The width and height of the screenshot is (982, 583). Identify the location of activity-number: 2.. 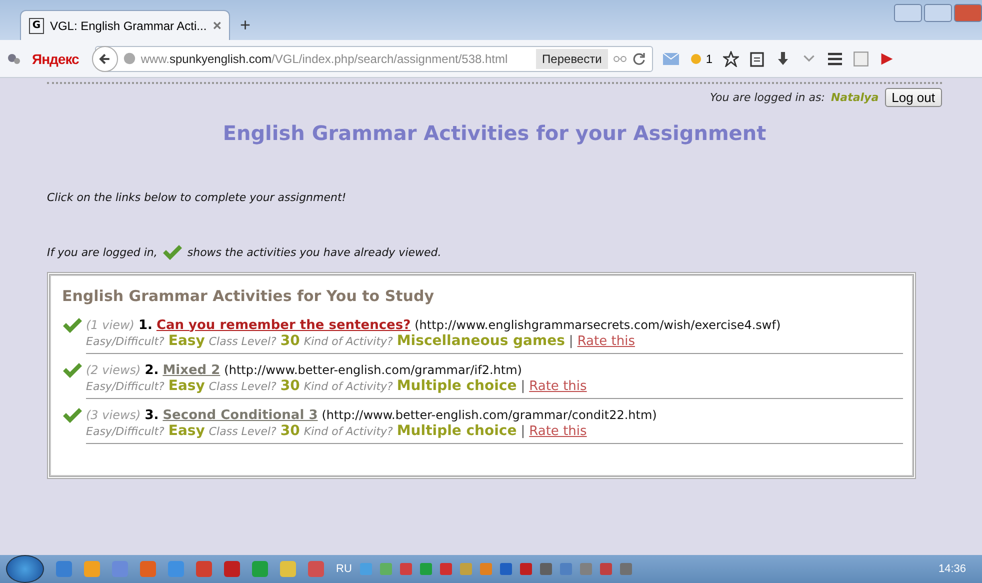
(151, 370).